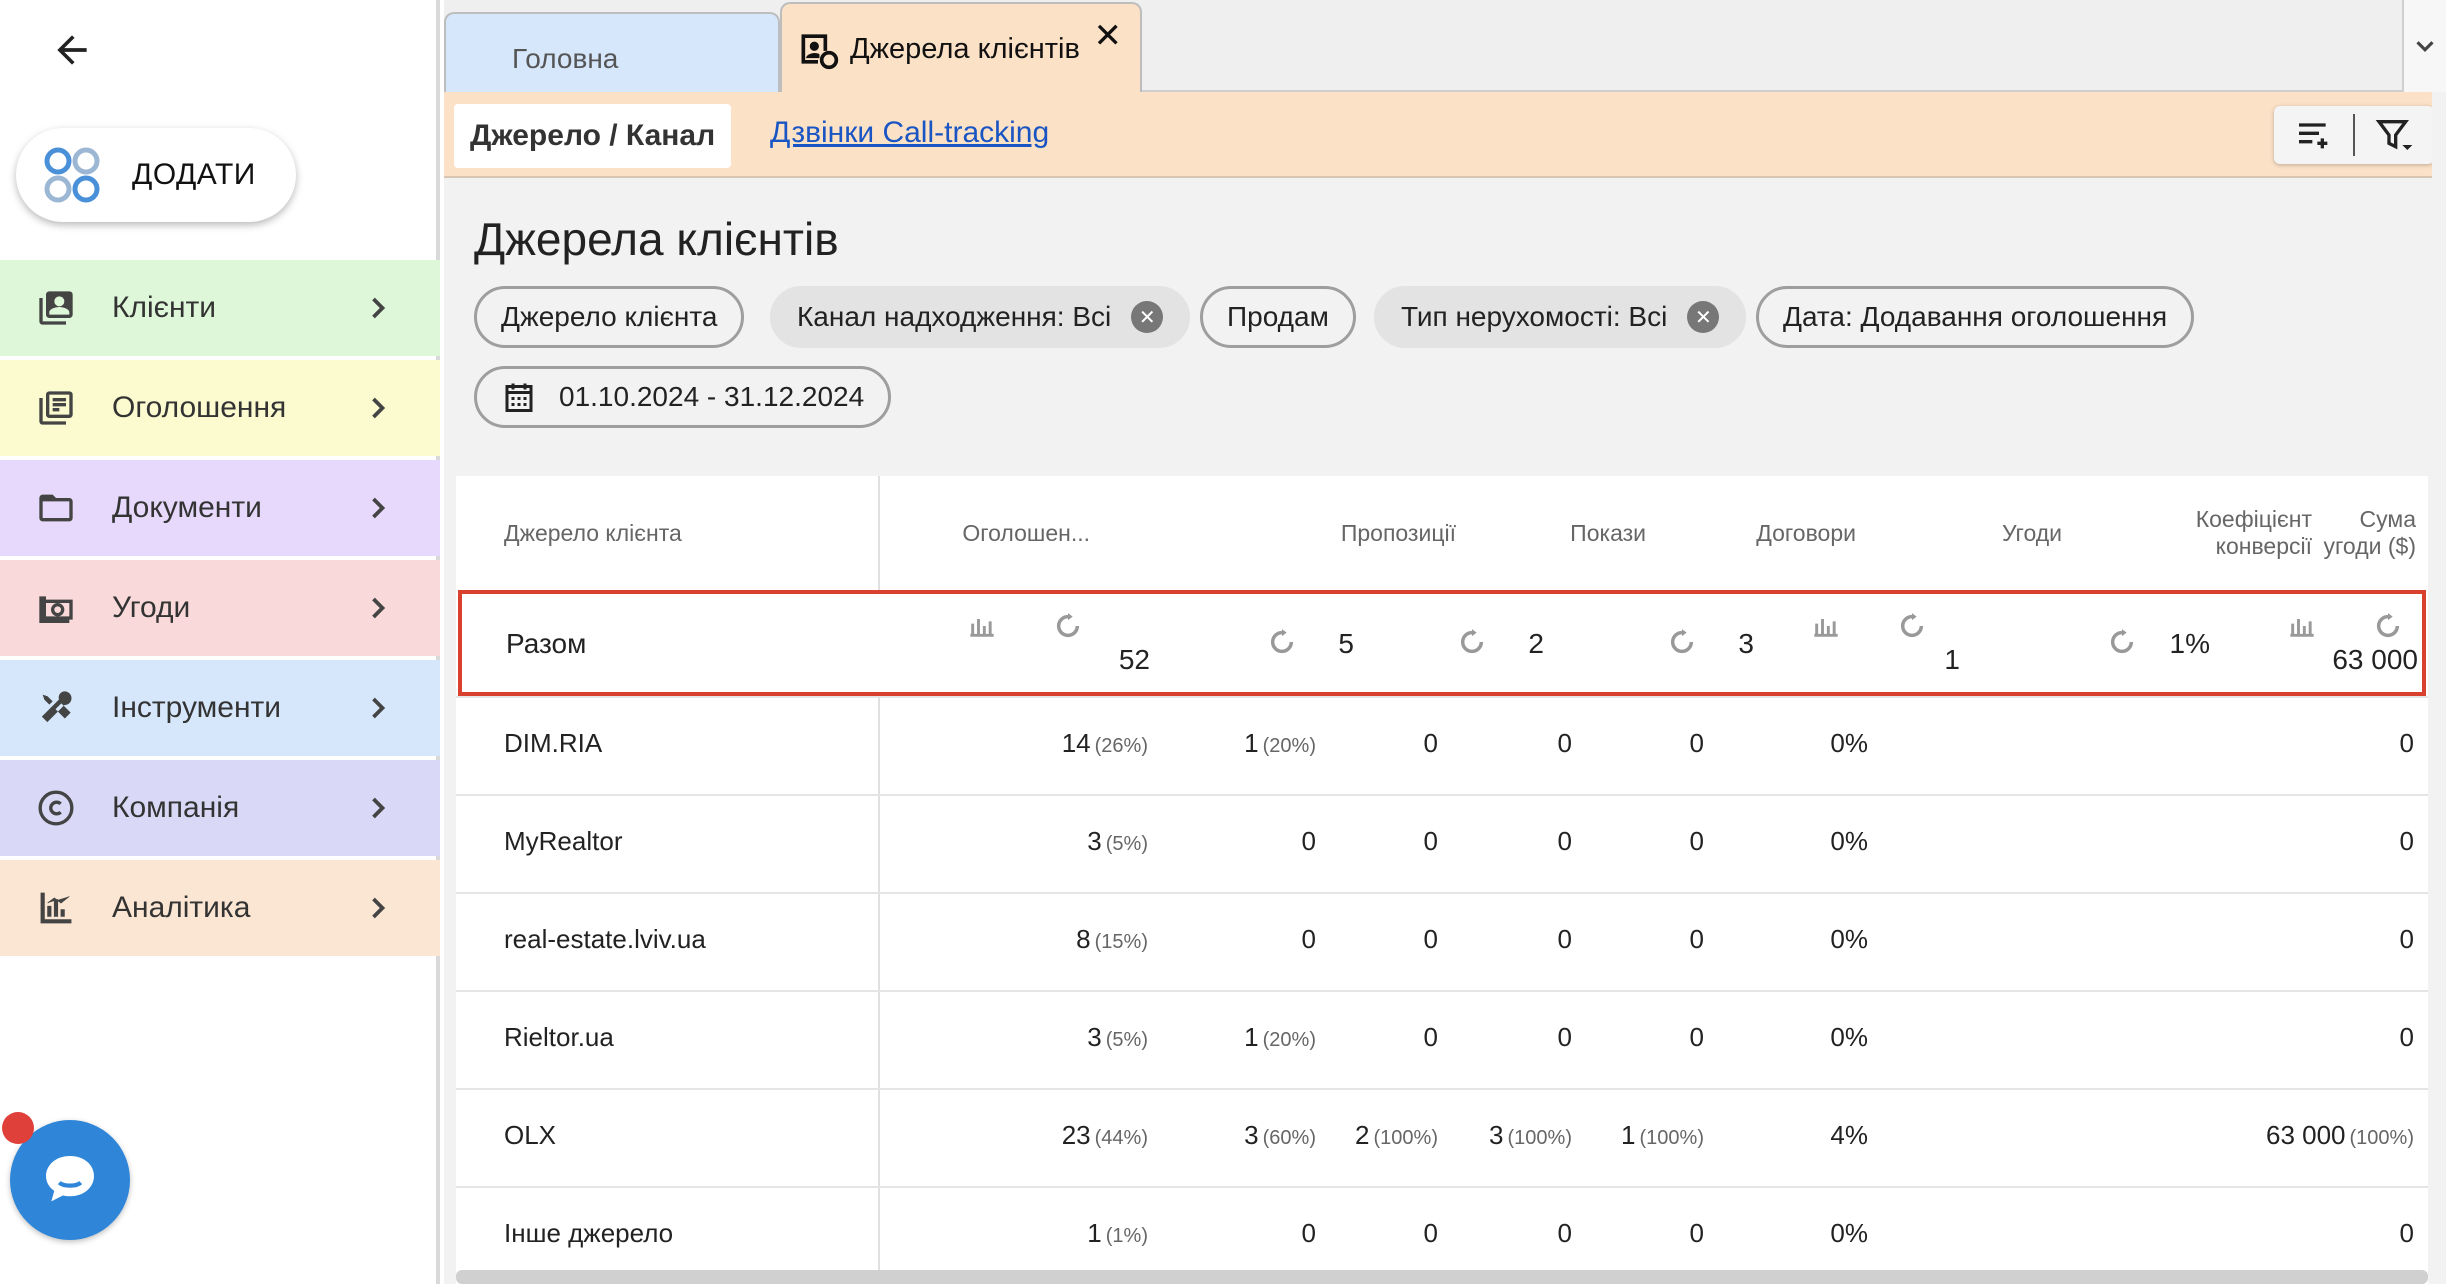 The width and height of the screenshot is (2446, 1284). Describe the element at coordinates (565, 58) in the screenshot. I see `tab-home-label: Головна` at that location.